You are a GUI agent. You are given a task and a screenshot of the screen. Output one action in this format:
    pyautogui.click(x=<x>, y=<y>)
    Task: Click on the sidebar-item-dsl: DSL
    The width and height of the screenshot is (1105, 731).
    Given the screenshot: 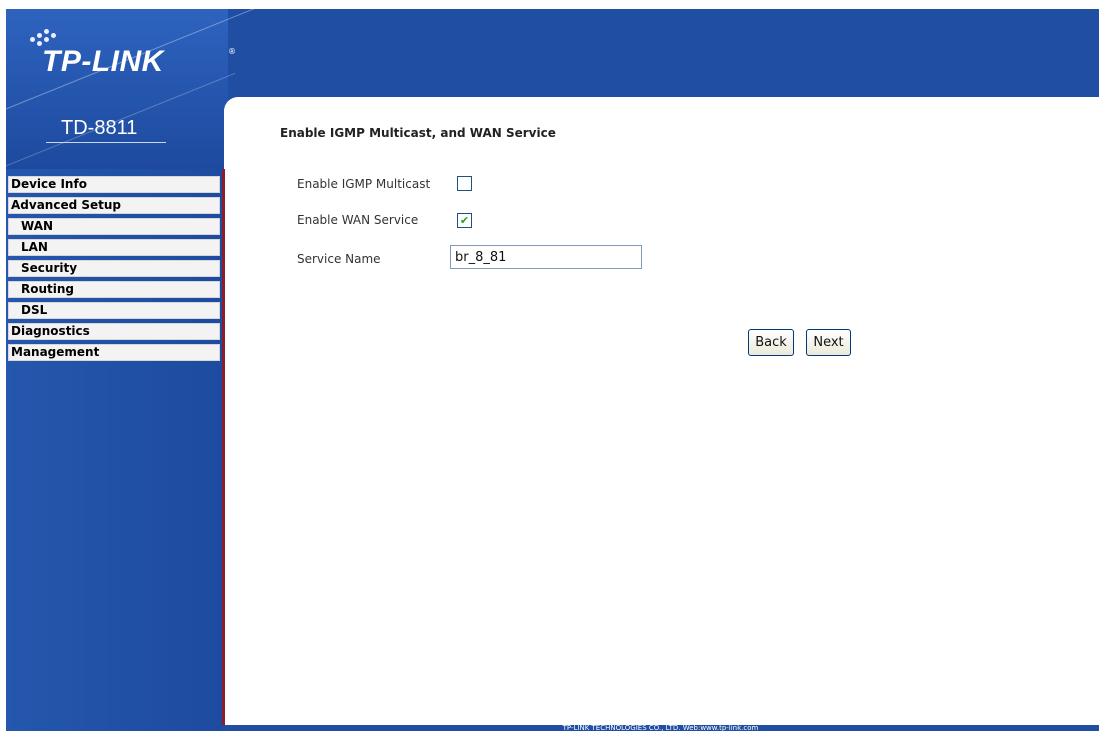 What is the action you would take?
    pyautogui.click(x=114, y=310)
    